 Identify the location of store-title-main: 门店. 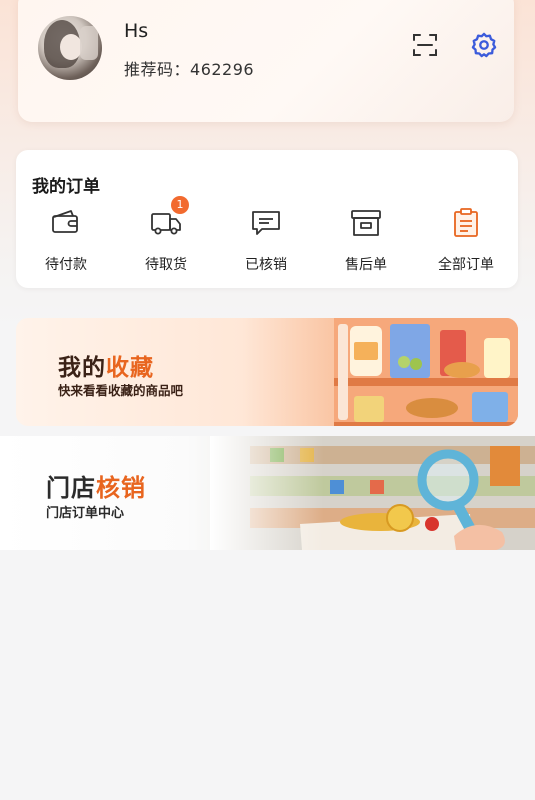
(71, 488).